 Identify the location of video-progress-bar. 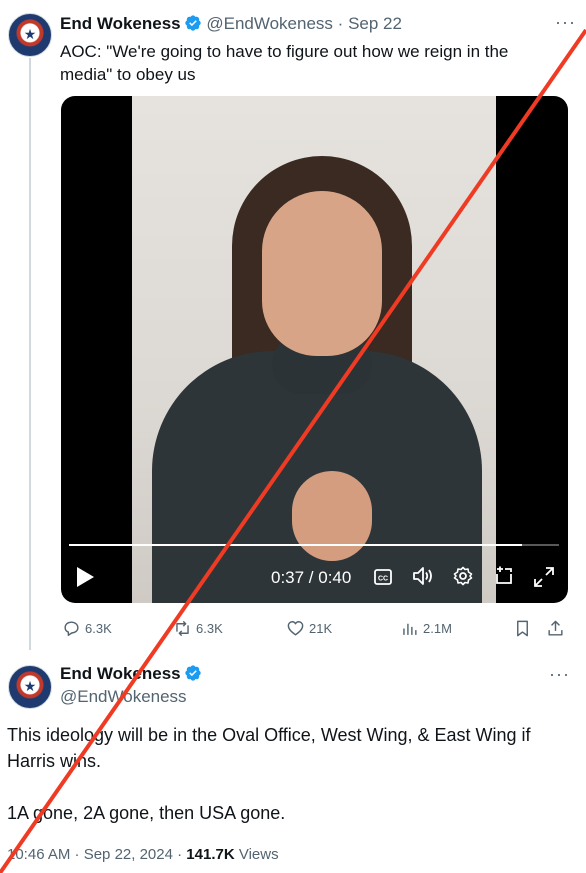
(314, 545).